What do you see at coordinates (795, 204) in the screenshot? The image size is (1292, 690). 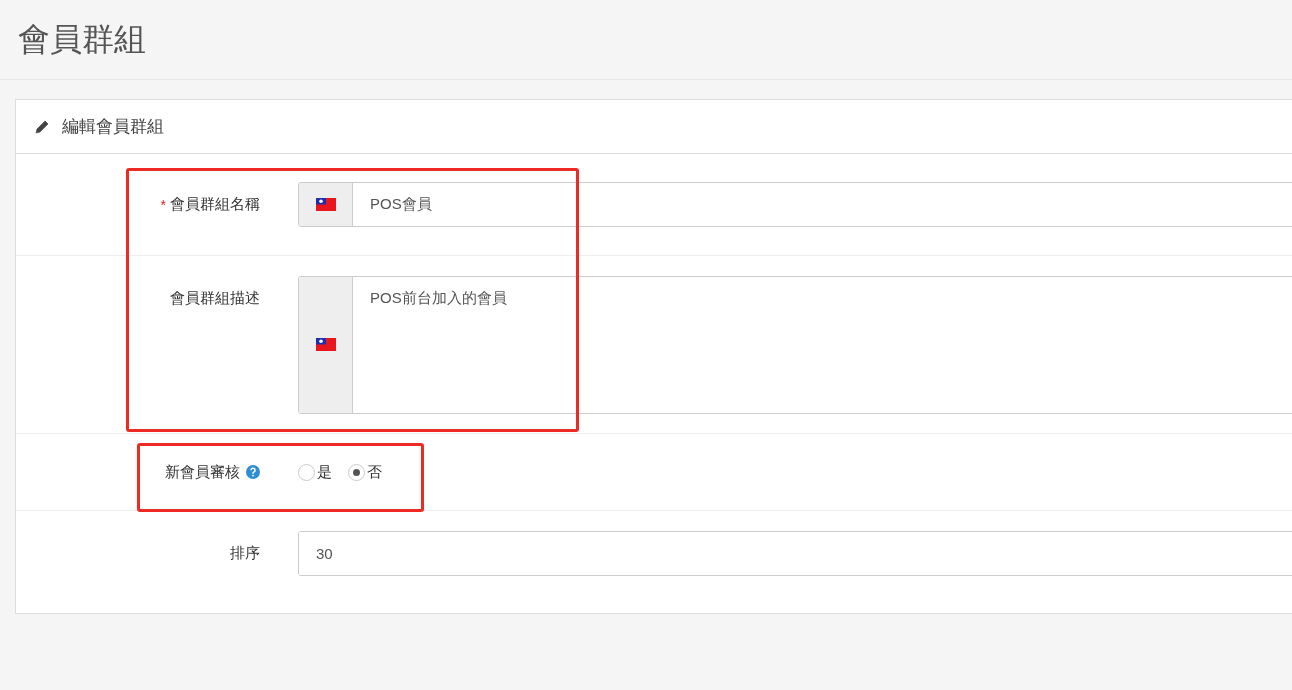 I see `input-field: POS會員` at bounding box center [795, 204].